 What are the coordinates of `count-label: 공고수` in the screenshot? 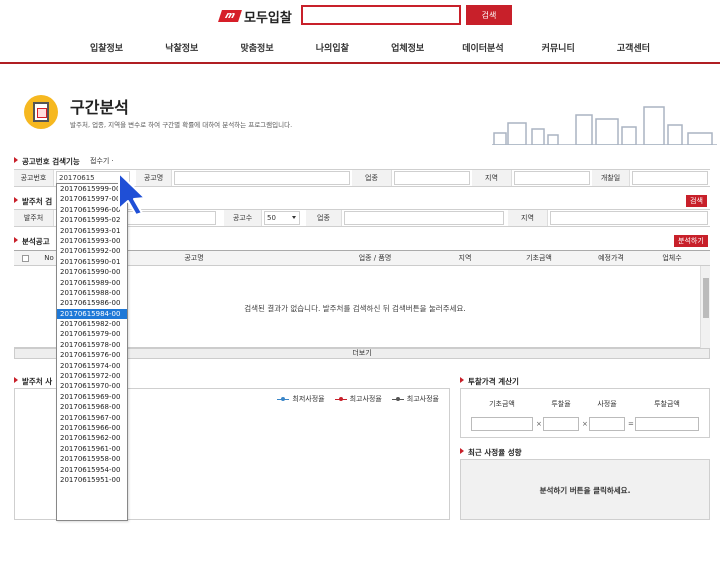 It's located at (243, 218).